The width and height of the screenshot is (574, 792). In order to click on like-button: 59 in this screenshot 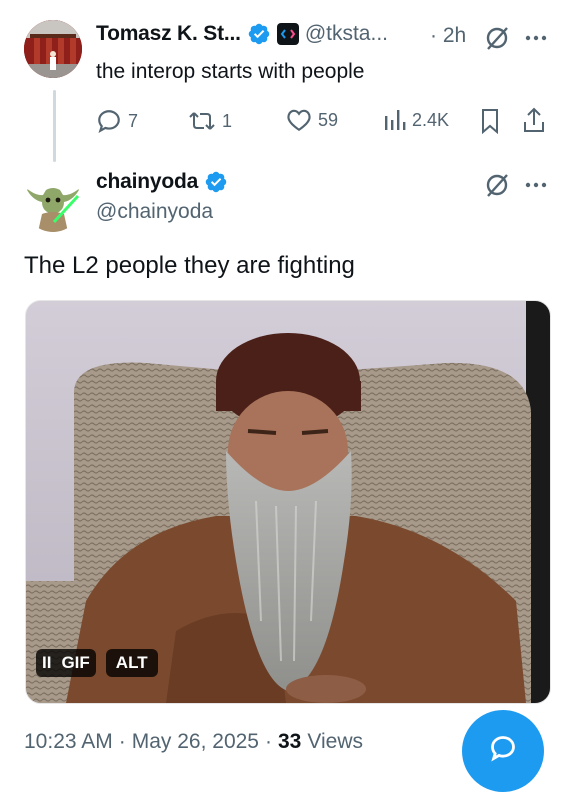, I will do `click(312, 120)`.